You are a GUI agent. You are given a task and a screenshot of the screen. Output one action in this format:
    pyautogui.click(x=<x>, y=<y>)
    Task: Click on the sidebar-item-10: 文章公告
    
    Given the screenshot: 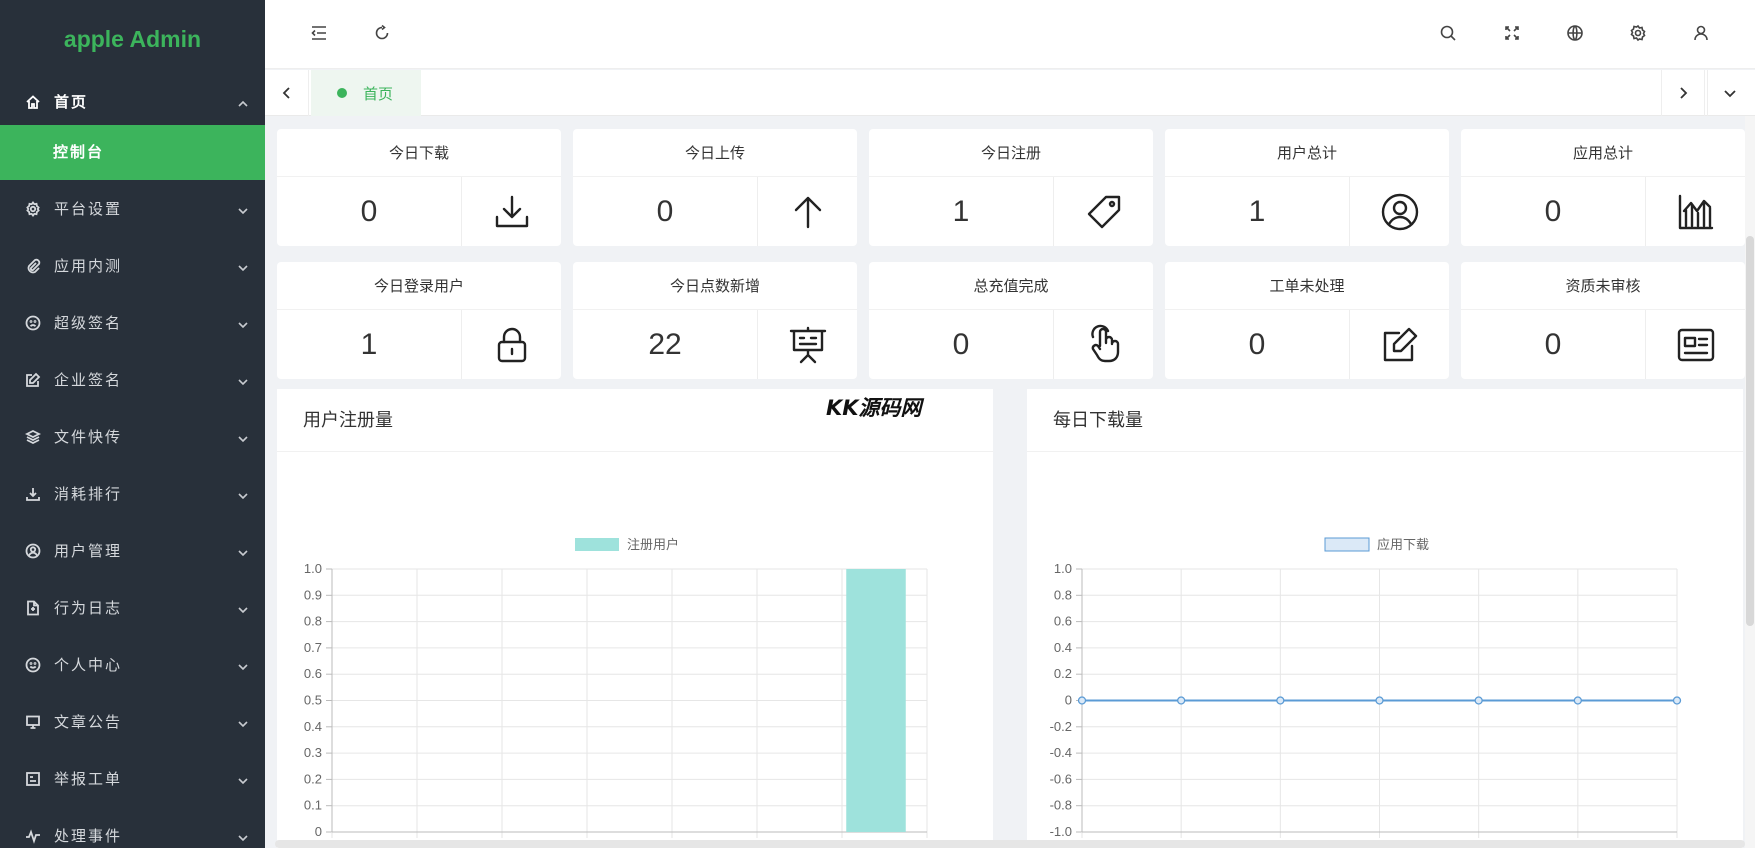 What is the action you would take?
    pyautogui.click(x=132, y=721)
    